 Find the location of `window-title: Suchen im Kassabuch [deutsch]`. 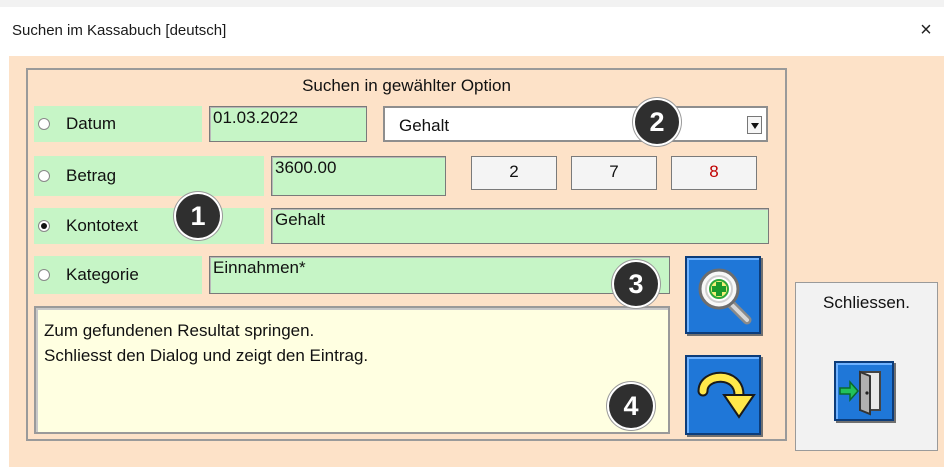

window-title: Suchen im Kassabuch [deutsch] is located at coordinates (119, 30).